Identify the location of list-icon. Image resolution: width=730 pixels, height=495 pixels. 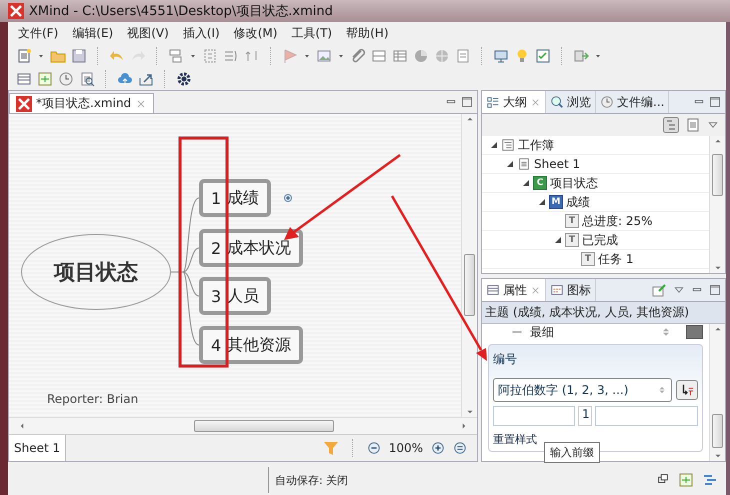
(379, 56).